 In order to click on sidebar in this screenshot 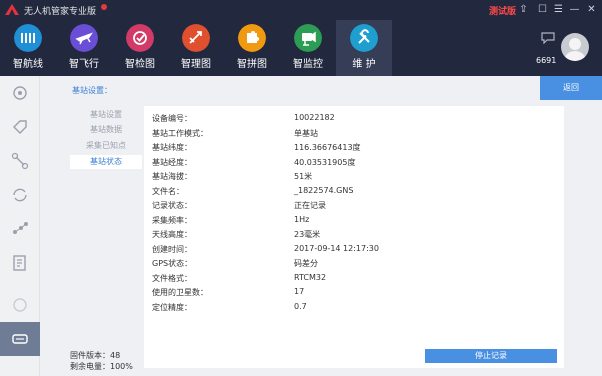, I will do `click(20, 226)`.